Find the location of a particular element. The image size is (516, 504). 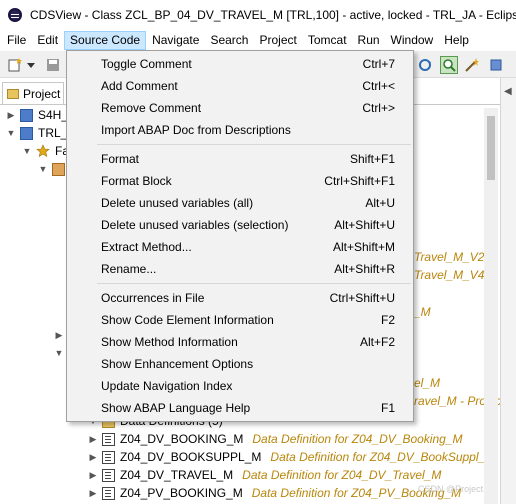

scrollbar-thumb is located at coordinates (491, 148).